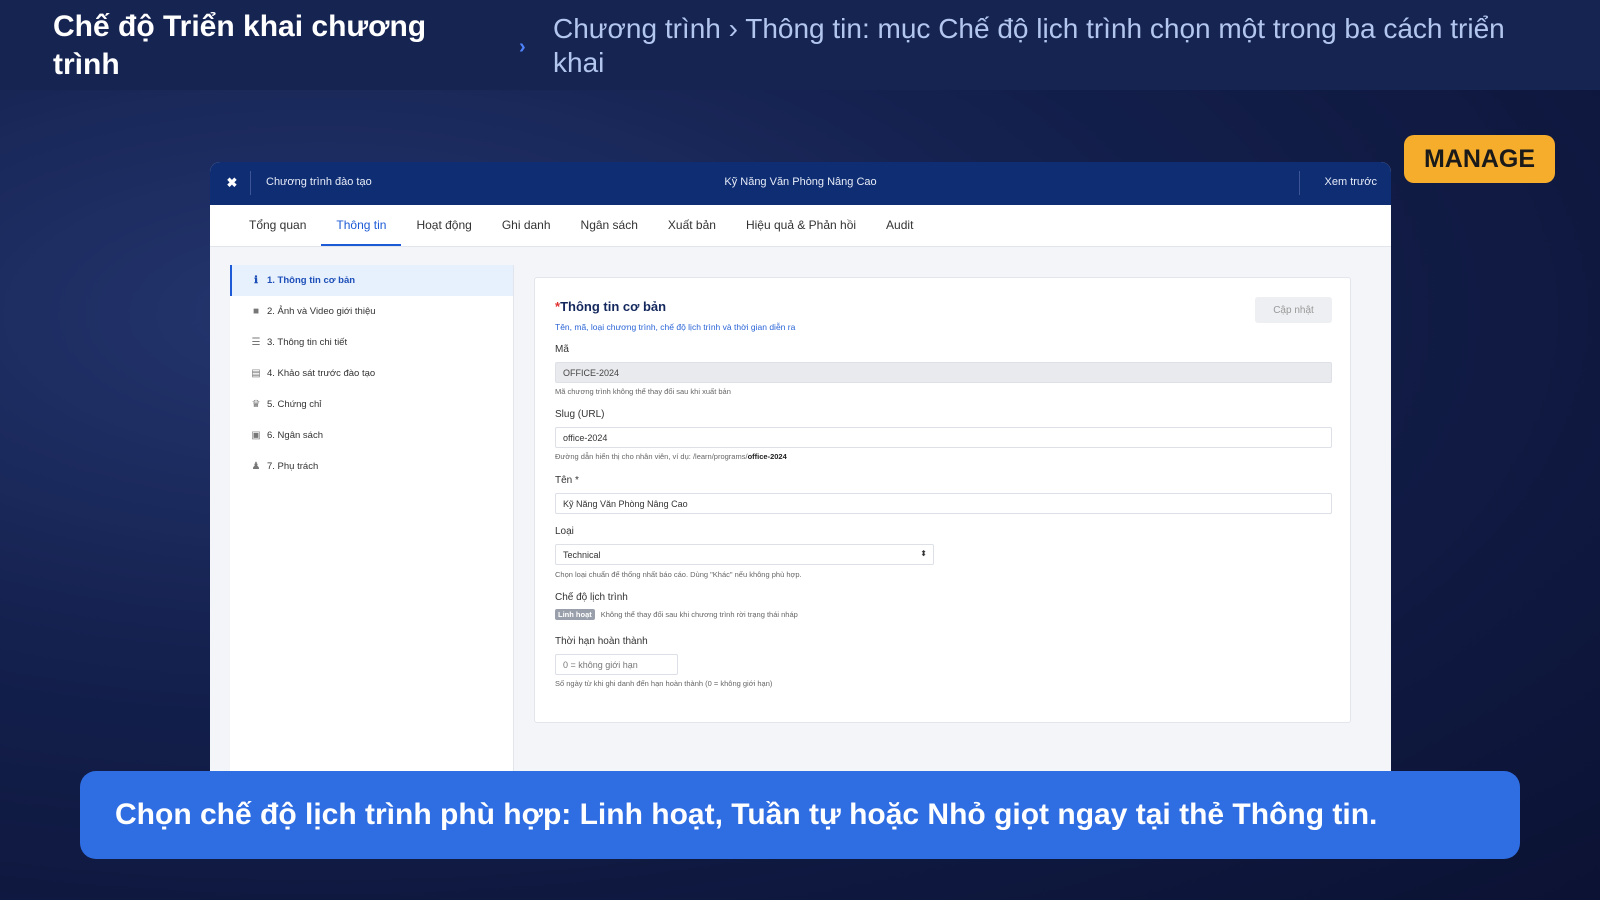  What do you see at coordinates (293, 466) in the screenshot?
I see `sidebar-item-label: 7. Phụ trách` at bounding box center [293, 466].